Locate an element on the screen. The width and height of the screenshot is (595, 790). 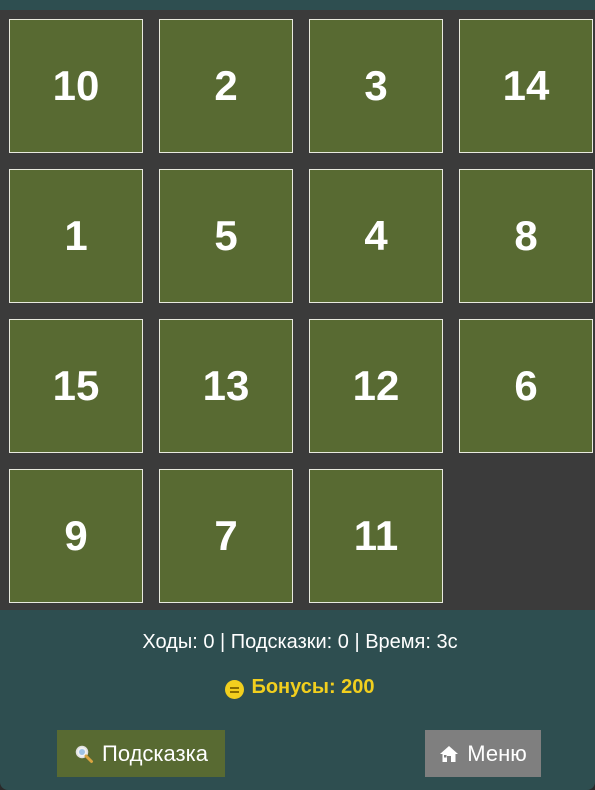
hint-button: Подсказка is located at coordinates (141, 753).